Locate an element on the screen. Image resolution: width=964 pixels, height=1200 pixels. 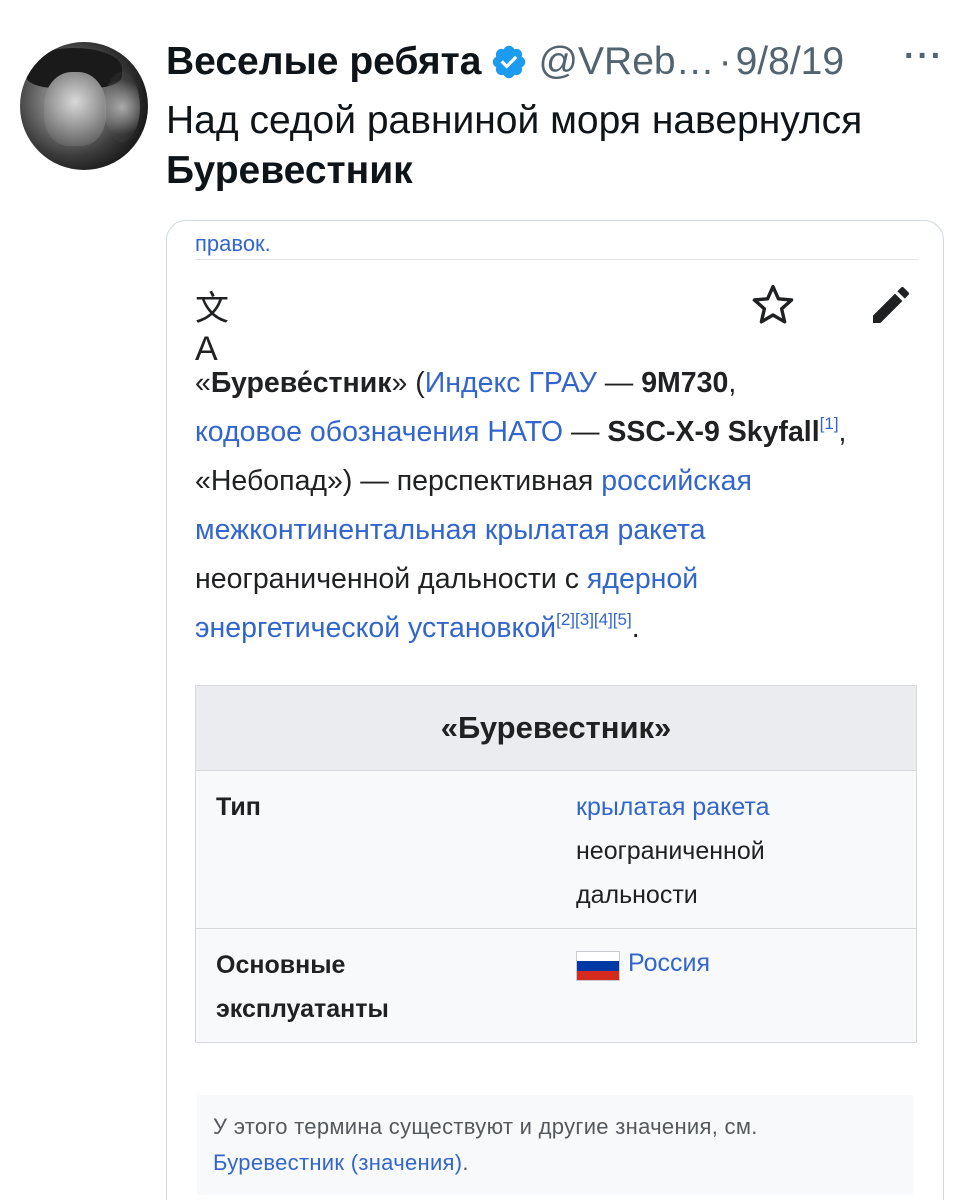
verified-badge-icon is located at coordinates (509, 62).